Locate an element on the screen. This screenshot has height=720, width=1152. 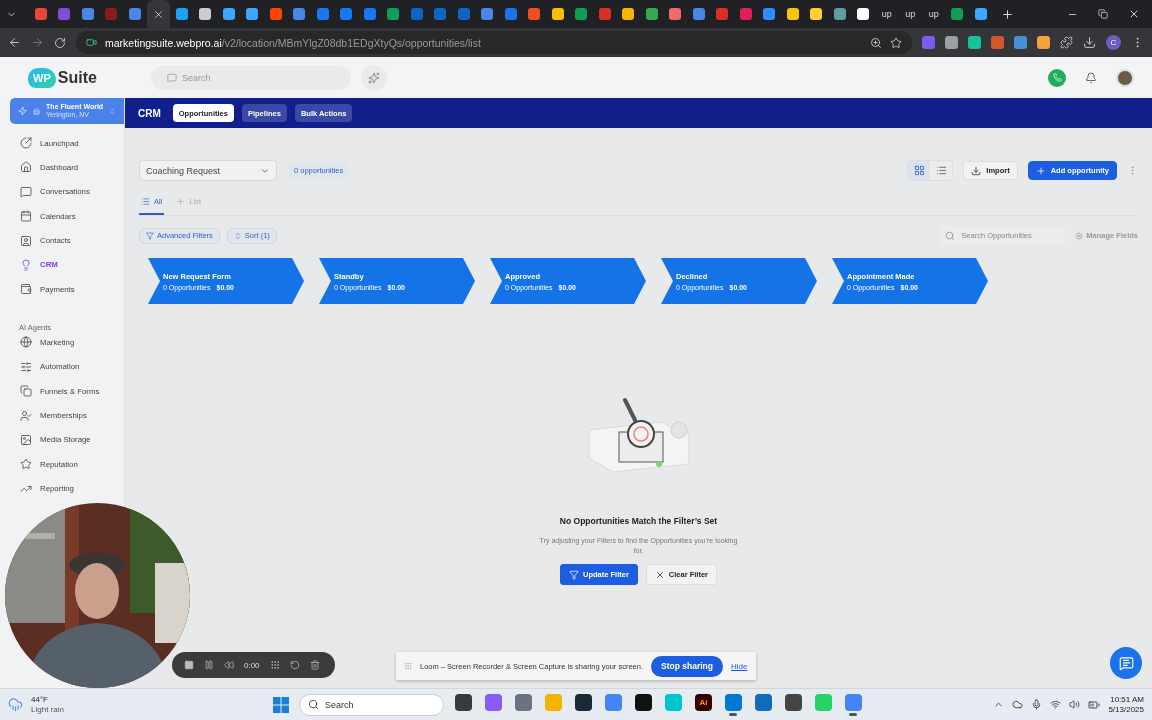
board-view-button is located at coordinates (919, 170).